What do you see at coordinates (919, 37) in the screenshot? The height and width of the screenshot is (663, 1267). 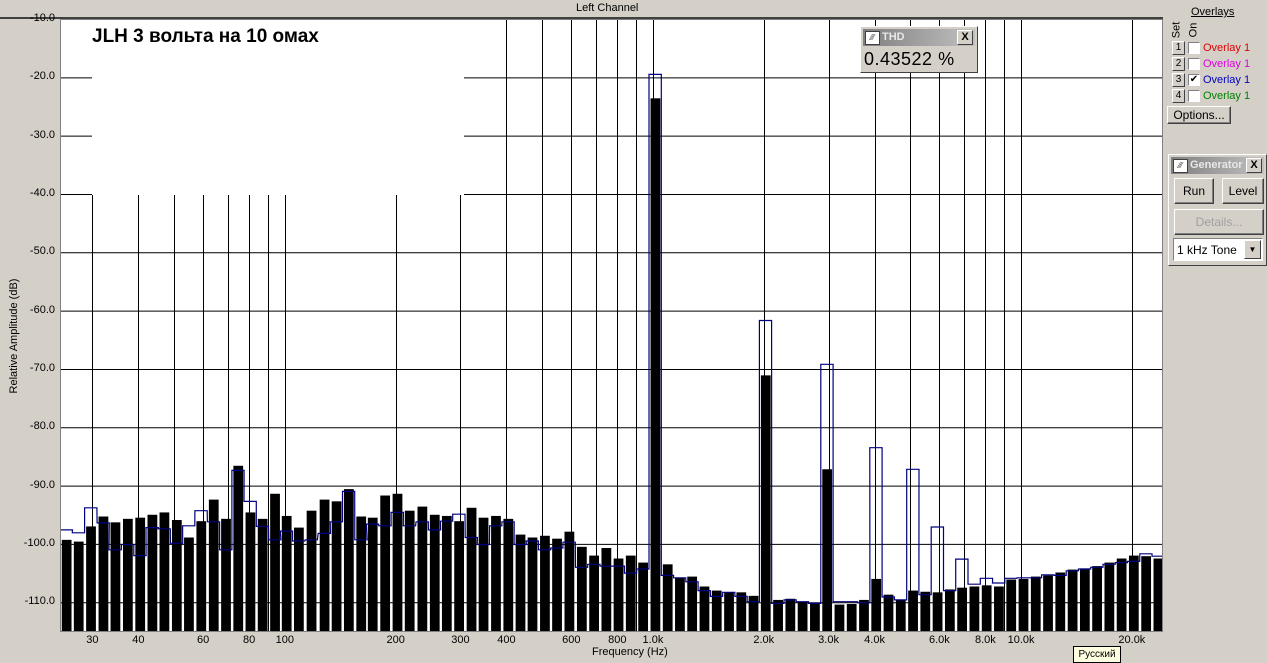 I see `thd-titlebar: ⁄⁄⁄ THD X` at bounding box center [919, 37].